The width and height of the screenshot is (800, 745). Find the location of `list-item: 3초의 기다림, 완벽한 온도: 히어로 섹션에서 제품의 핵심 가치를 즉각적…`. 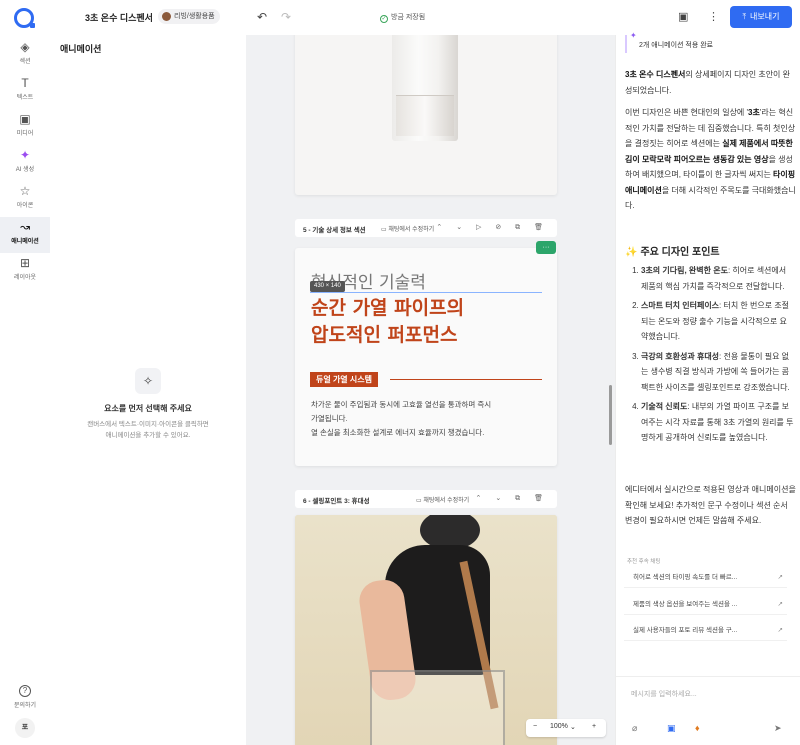

list-item: 3초의 기다림, 완벽한 온도: 히어로 섹션에서 제품의 핵심 가치를 즉각적… is located at coordinates (717, 278).